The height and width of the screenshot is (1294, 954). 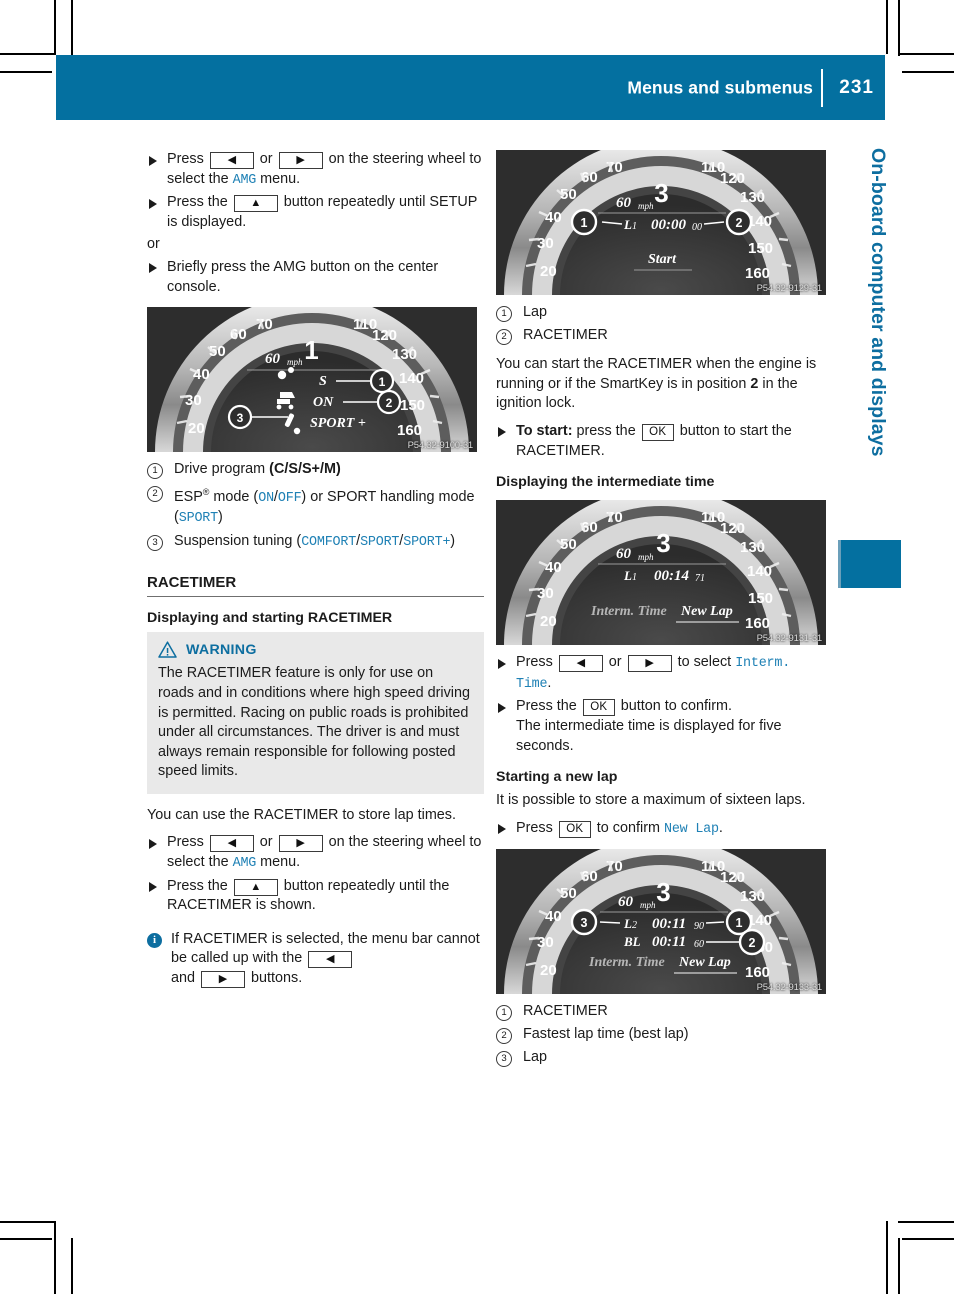 What do you see at coordinates (266, 498) in the screenshot?
I see `display-term: ON` at bounding box center [266, 498].